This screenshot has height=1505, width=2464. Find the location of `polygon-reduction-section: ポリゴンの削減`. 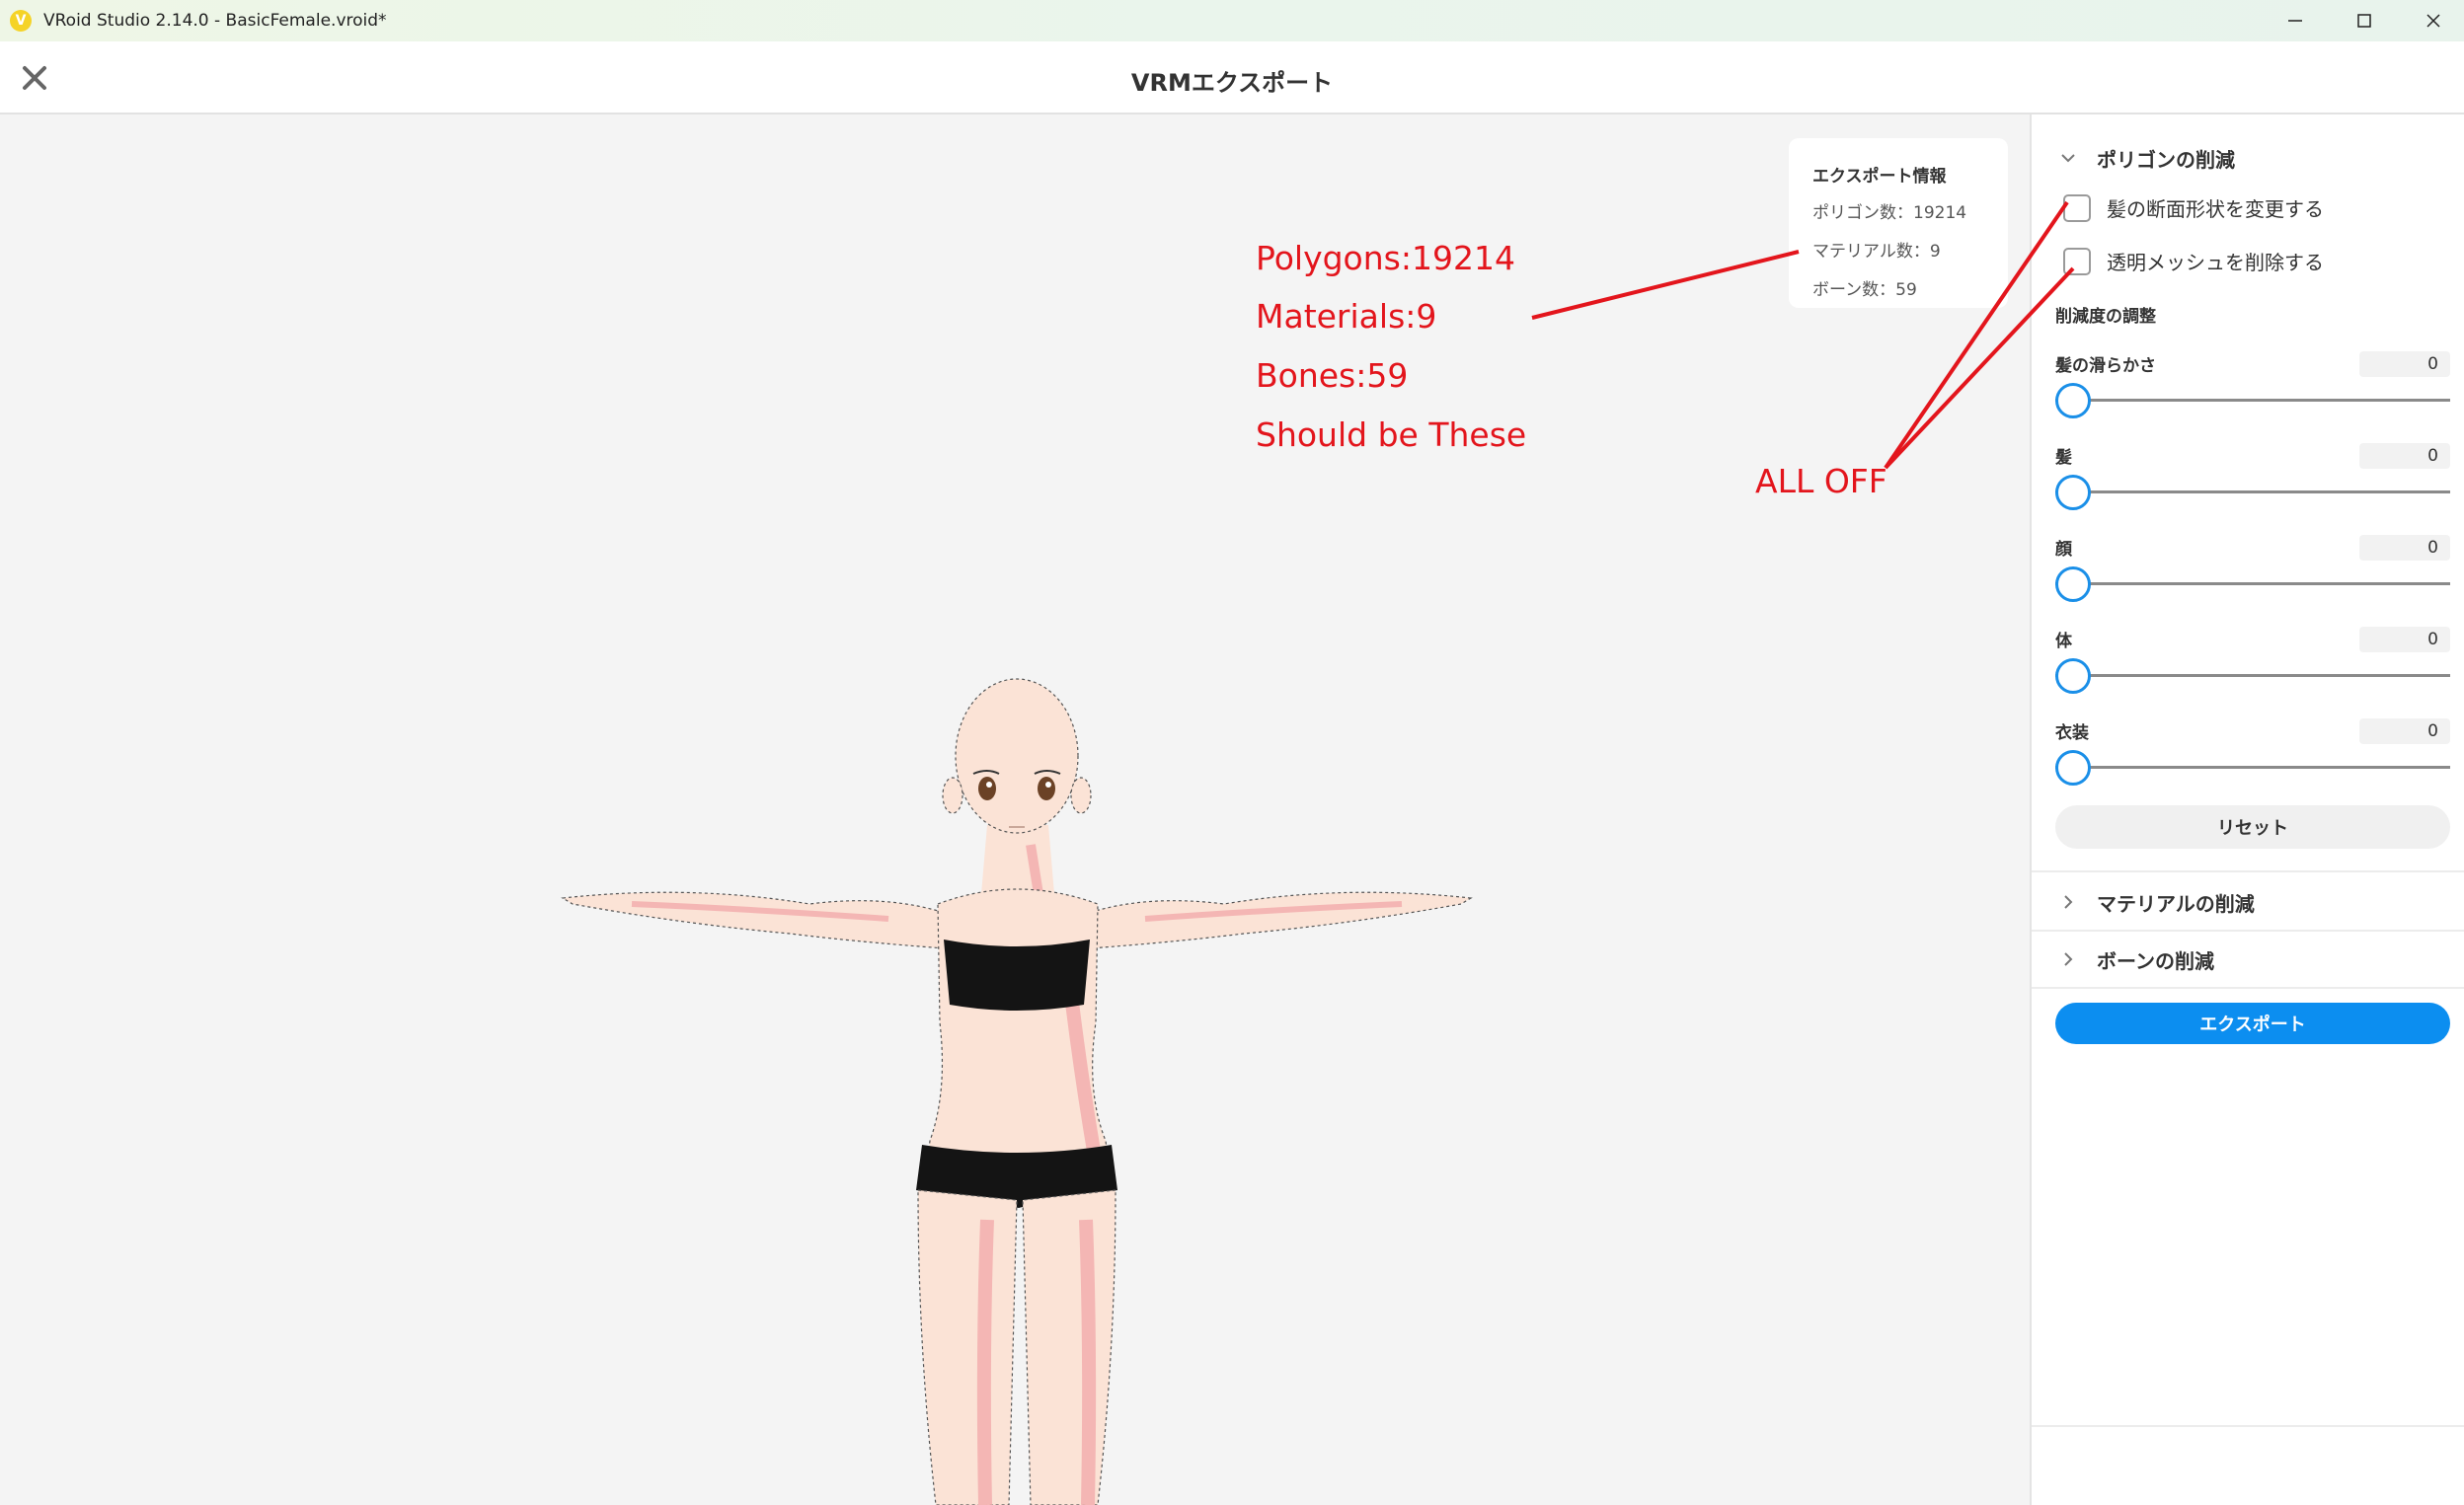

polygon-reduction-section: ポリゴンの削減 is located at coordinates (2248, 158).